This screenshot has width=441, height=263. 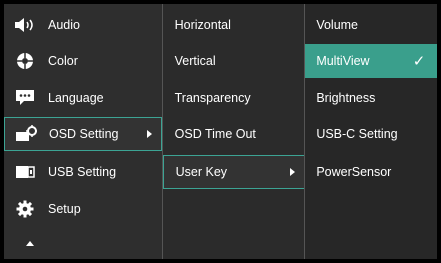 What do you see at coordinates (371, 25) in the screenshot?
I see `option-volume: Volume` at bounding box center [371, 25].